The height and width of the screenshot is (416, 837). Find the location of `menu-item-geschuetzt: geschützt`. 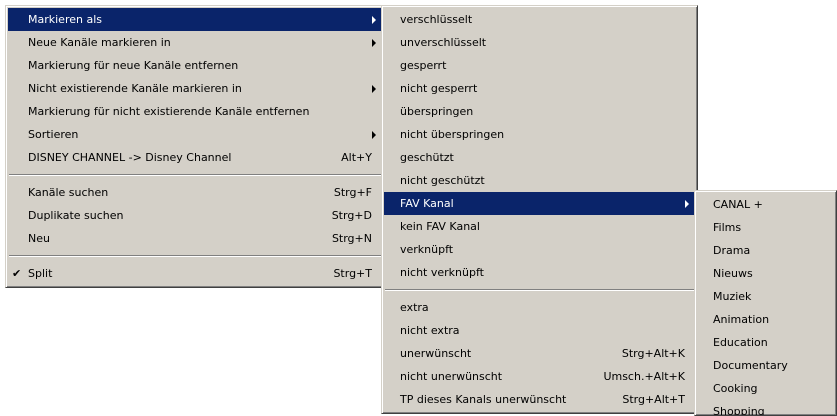

menu-item-geschuetzt: geschützt is located at coordinates (539, 157).